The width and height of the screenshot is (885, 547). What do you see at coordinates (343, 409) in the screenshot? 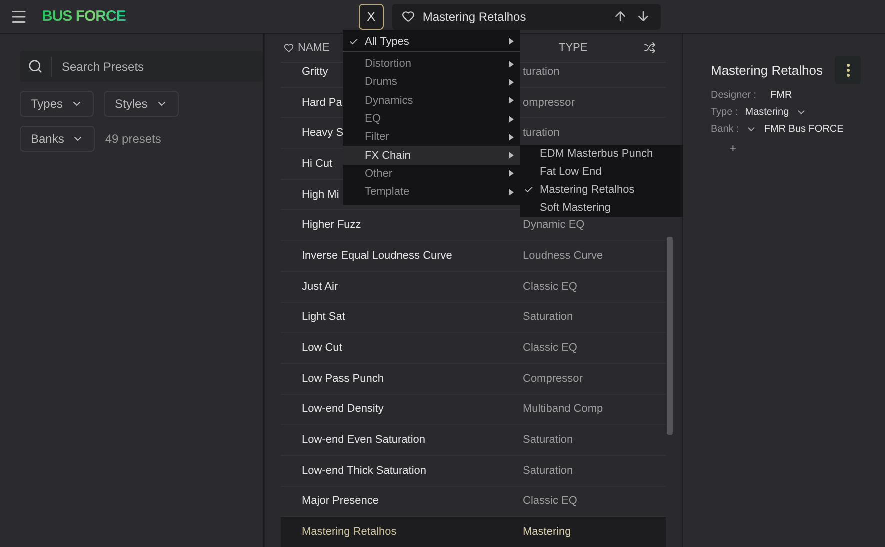
I see `preset-name: Low-end Density` at bounding box center [343, 409].